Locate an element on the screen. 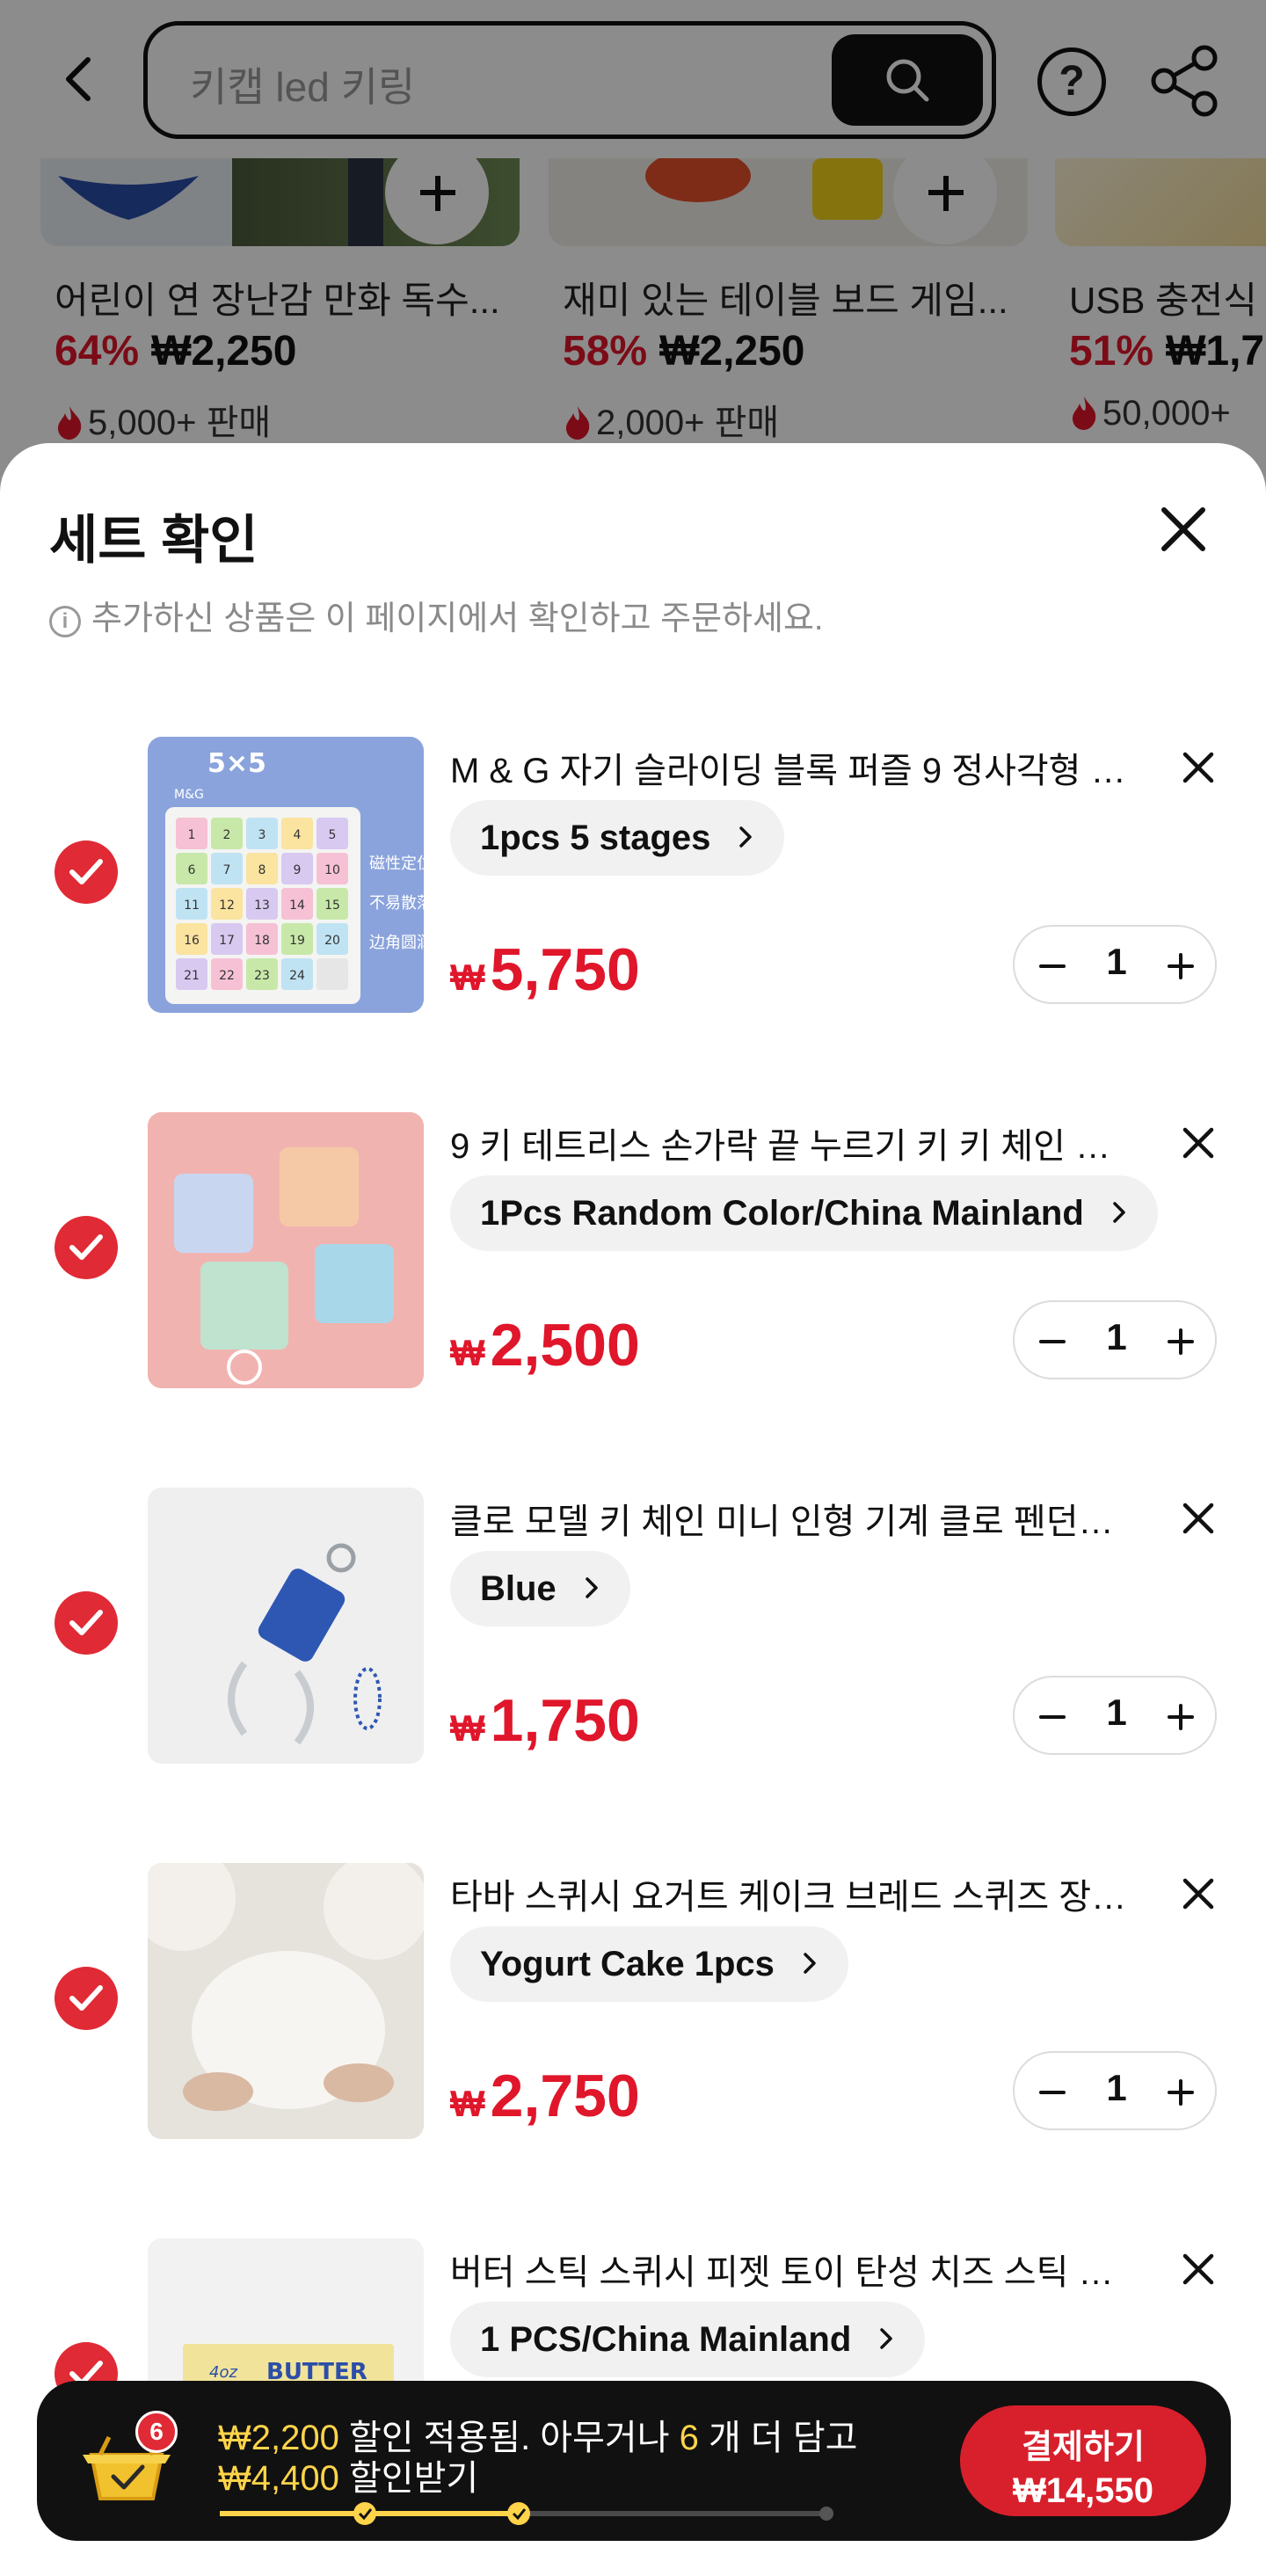 The width and height of the screenshot is (1266, 2576). puzzle-side-text-3: 边角圆润 is located at coordinates (396, 943).